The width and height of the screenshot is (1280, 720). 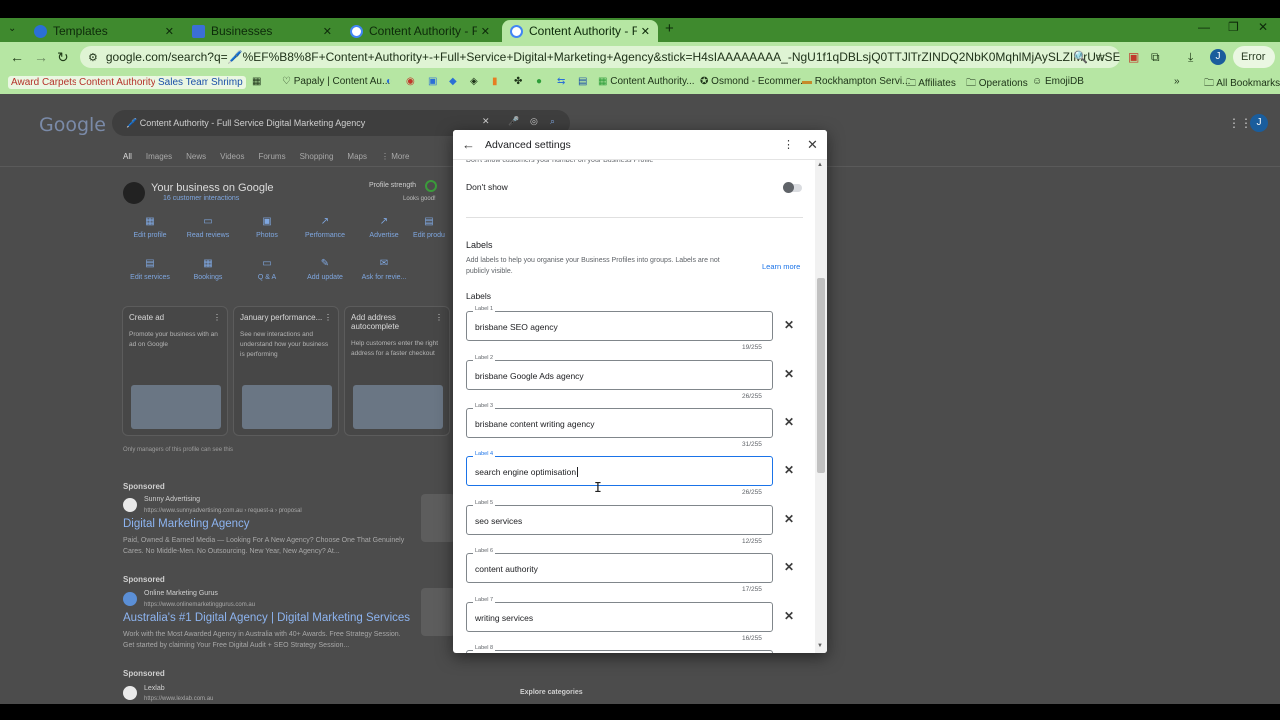 What do you see at coordinates (619, 614) in the screenshot?
I see `label-7-field: Label 7 writing services` at bounding box center [619, 614].